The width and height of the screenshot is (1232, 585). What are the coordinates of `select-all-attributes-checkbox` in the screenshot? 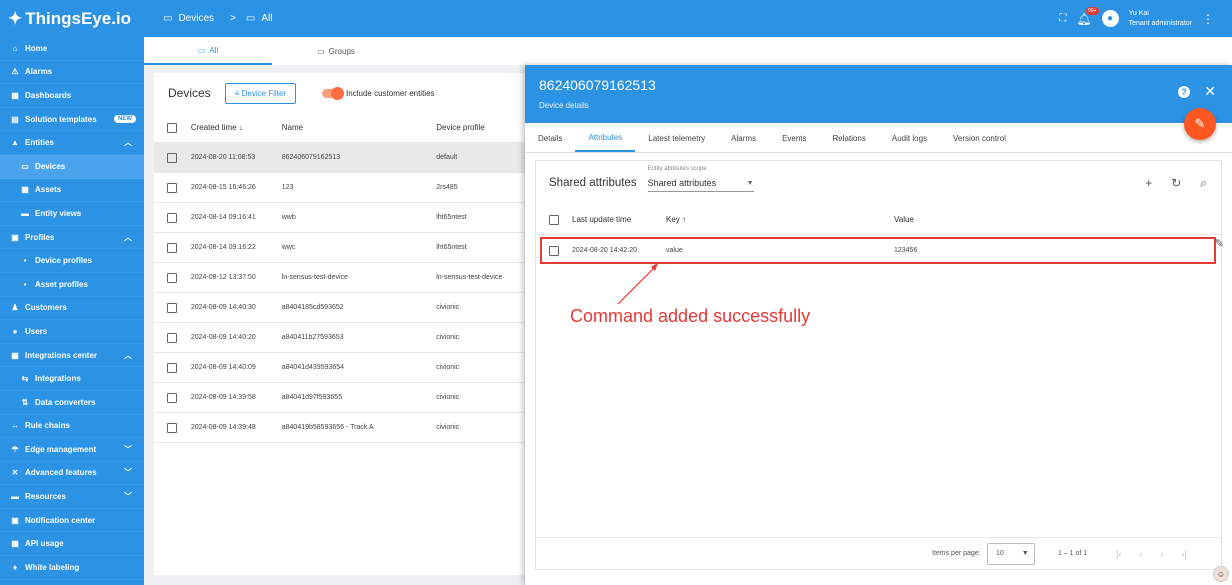 It's located at (554, 219).